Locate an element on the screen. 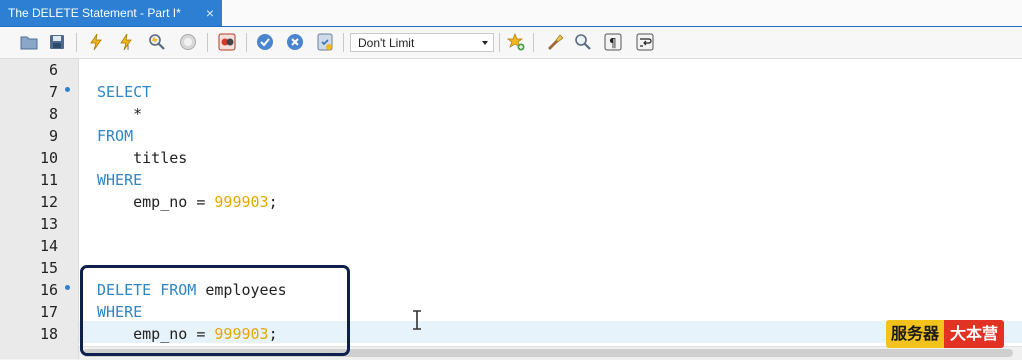 This screenshot has width=1022, height=360. execute-icon is located at coordinates (96, 42).